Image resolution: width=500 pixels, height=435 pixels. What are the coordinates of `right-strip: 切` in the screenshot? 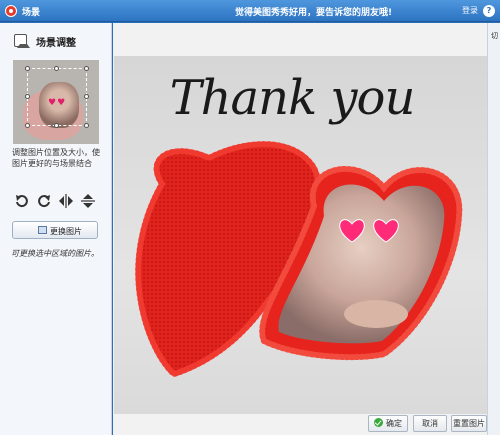 It's located at (493, 229).